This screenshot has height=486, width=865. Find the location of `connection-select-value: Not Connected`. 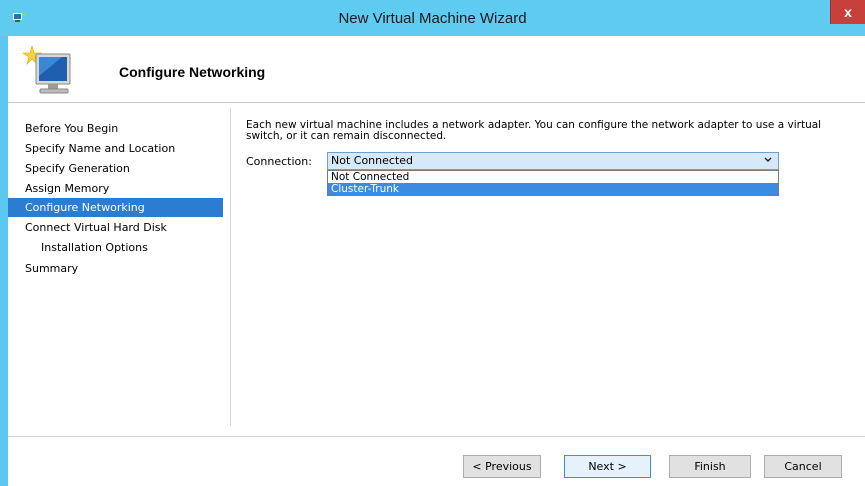

connection-select-value: Not Connected is located at coordinates (372, 160).